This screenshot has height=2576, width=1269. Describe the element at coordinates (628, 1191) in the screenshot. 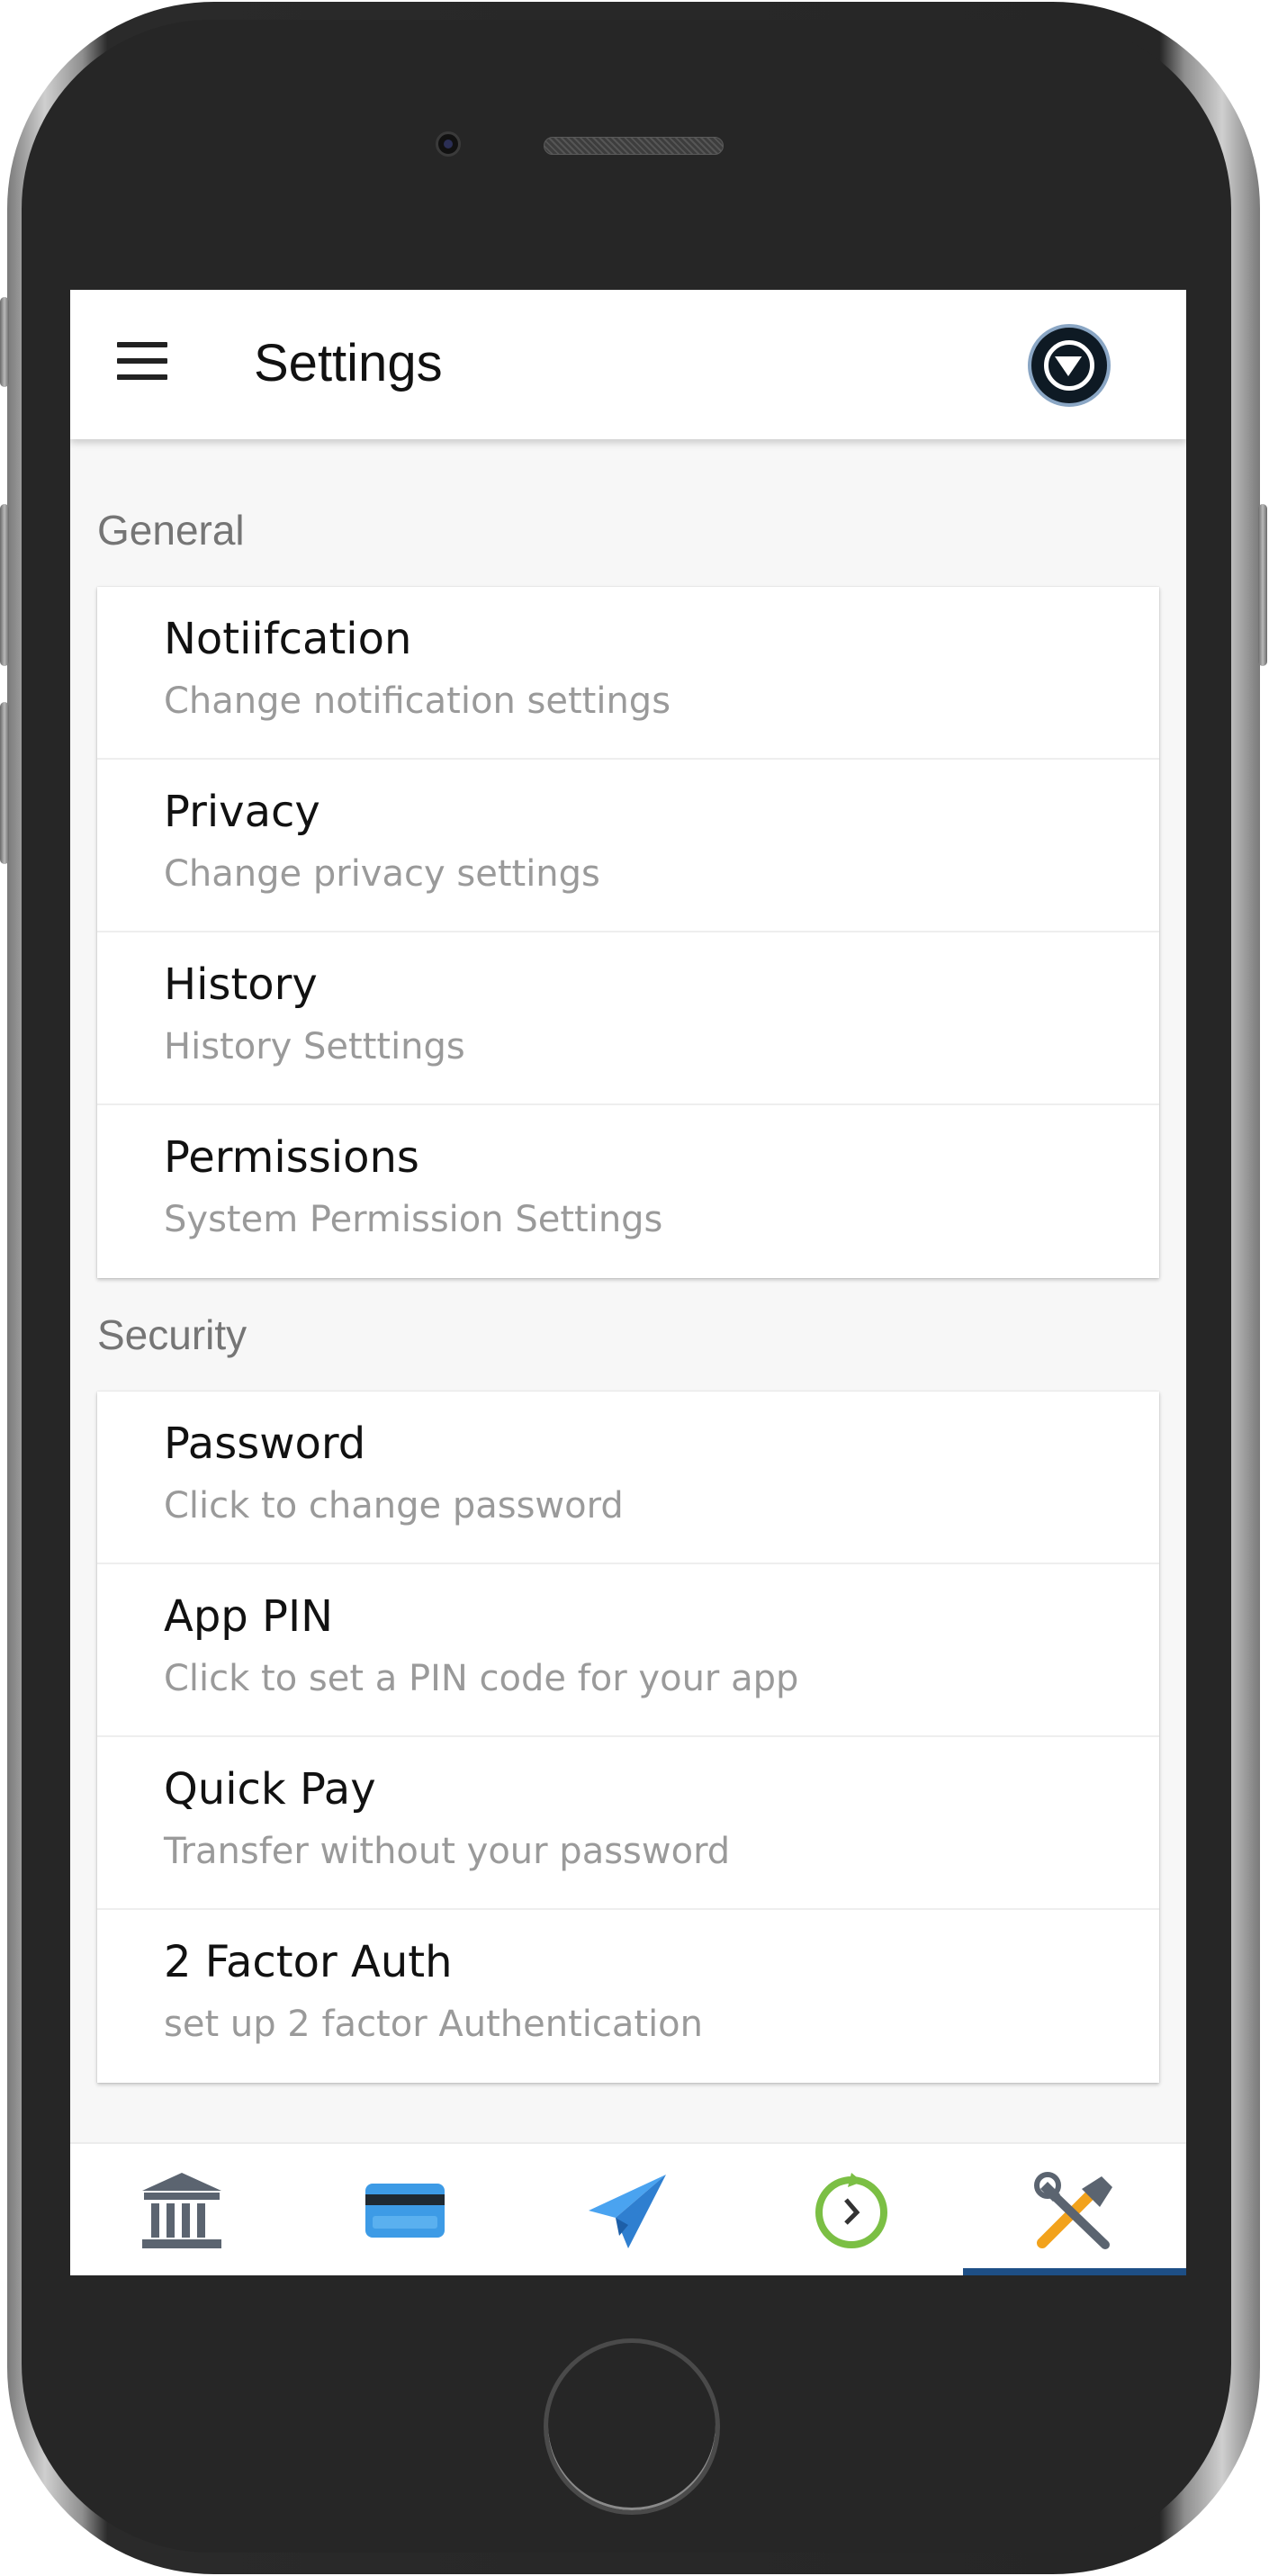

I see `settings-item-permissions: Permissions System Permission Settings` at that location.